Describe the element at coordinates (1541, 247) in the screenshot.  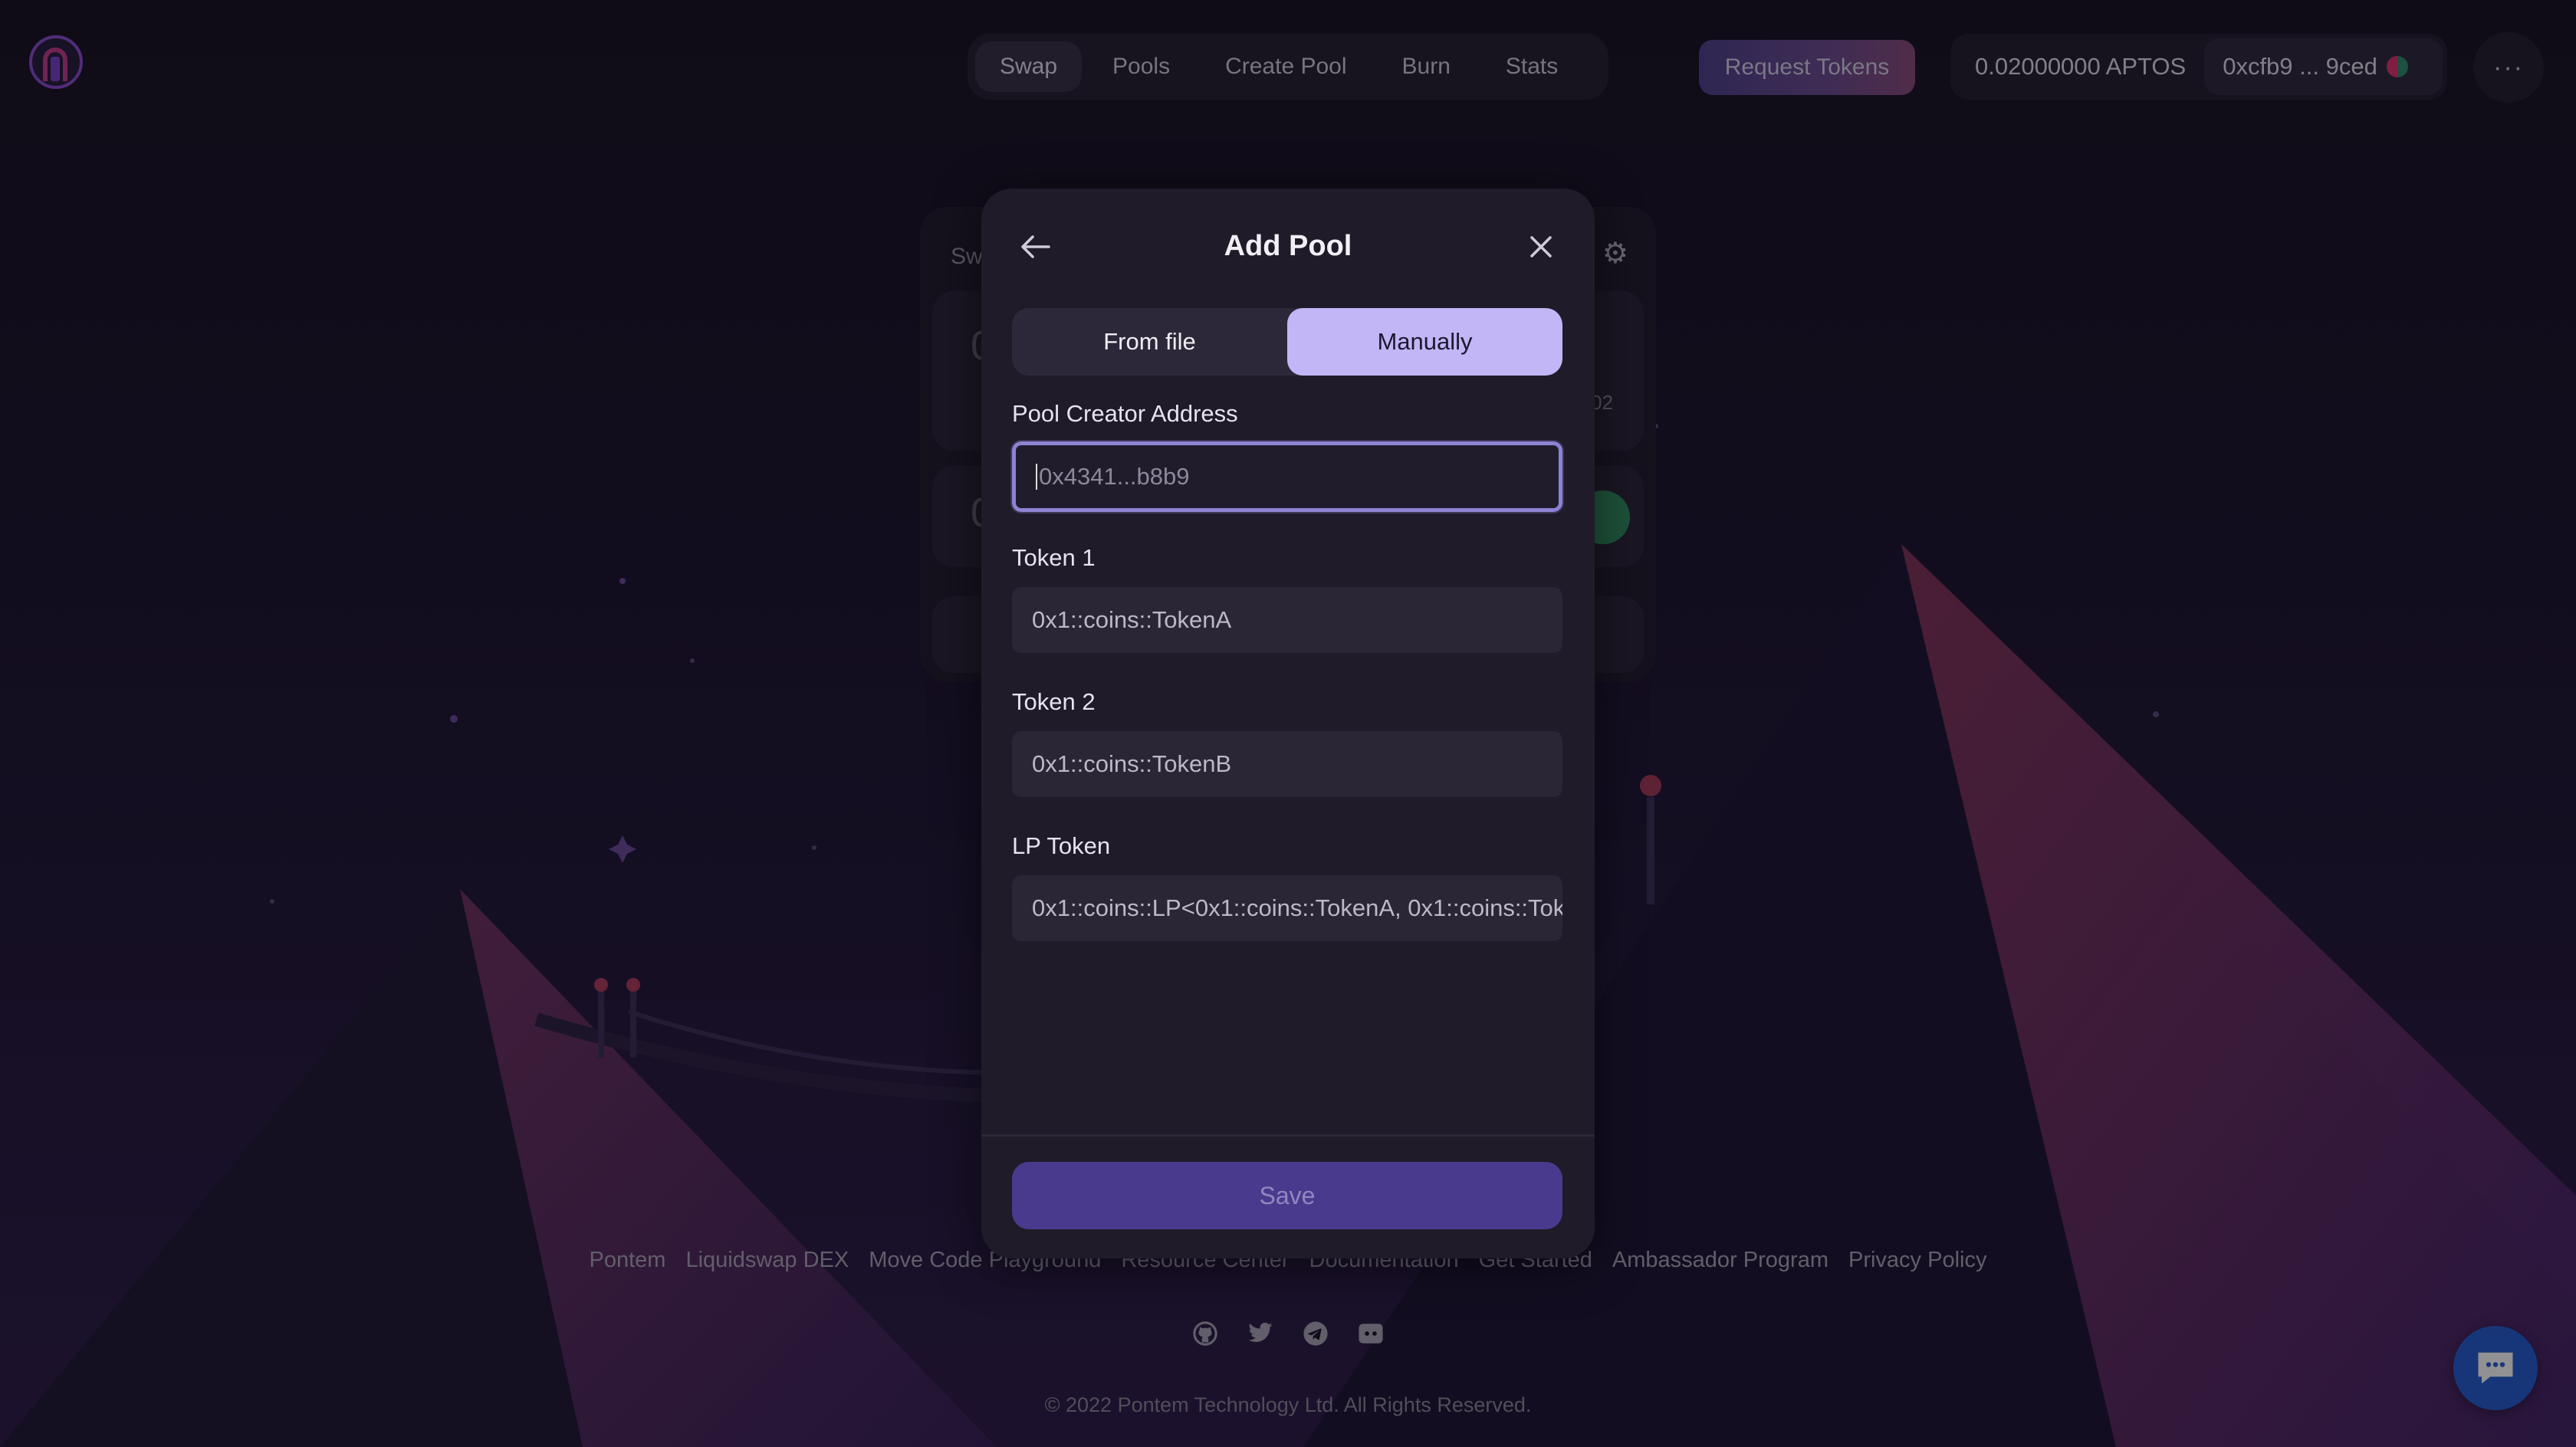
I see `close-icon` at that location.